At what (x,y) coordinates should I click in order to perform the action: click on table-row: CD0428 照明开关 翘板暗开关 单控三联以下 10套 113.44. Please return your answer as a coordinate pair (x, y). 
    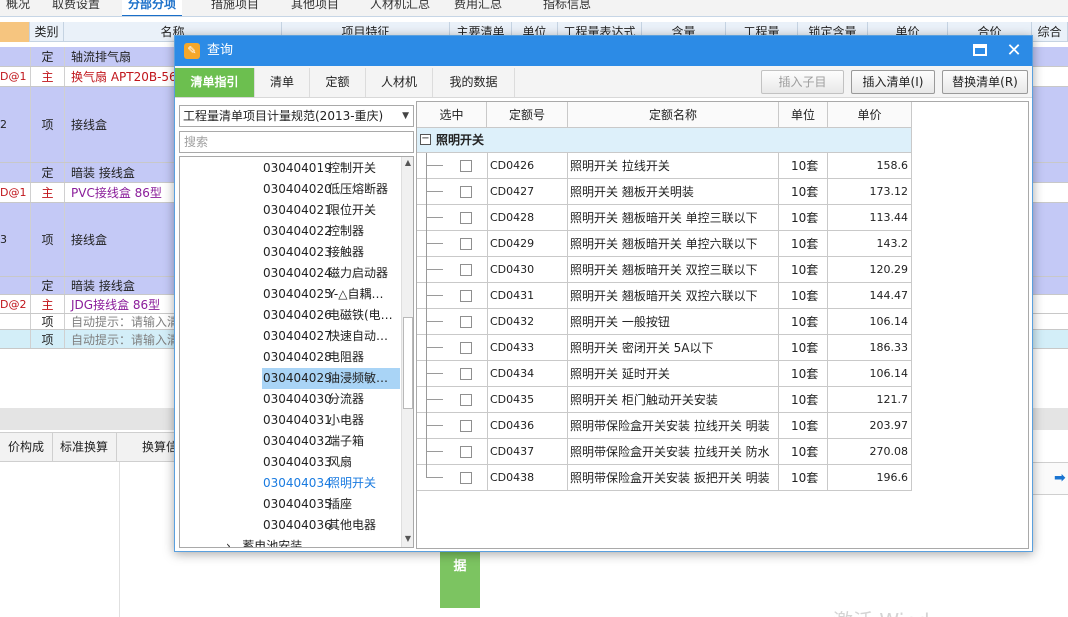
    Looking at the image, I should click on (664, 218).